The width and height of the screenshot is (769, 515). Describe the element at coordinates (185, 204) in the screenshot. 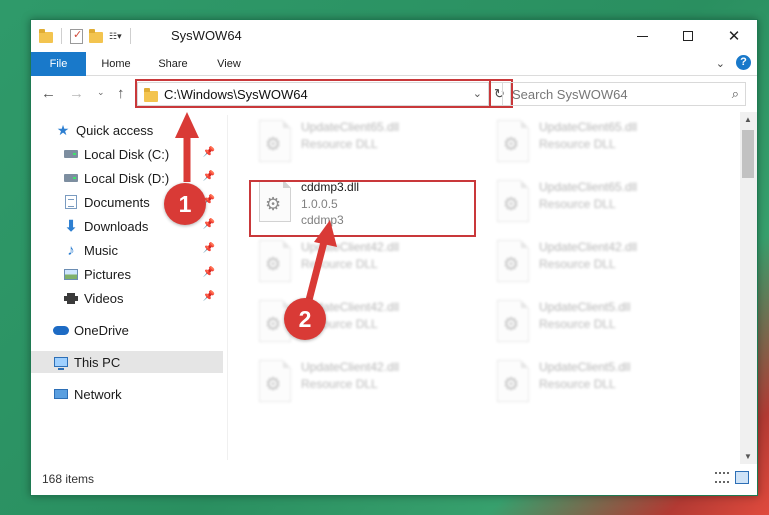

I see `step-1-callout: 1` at that location.